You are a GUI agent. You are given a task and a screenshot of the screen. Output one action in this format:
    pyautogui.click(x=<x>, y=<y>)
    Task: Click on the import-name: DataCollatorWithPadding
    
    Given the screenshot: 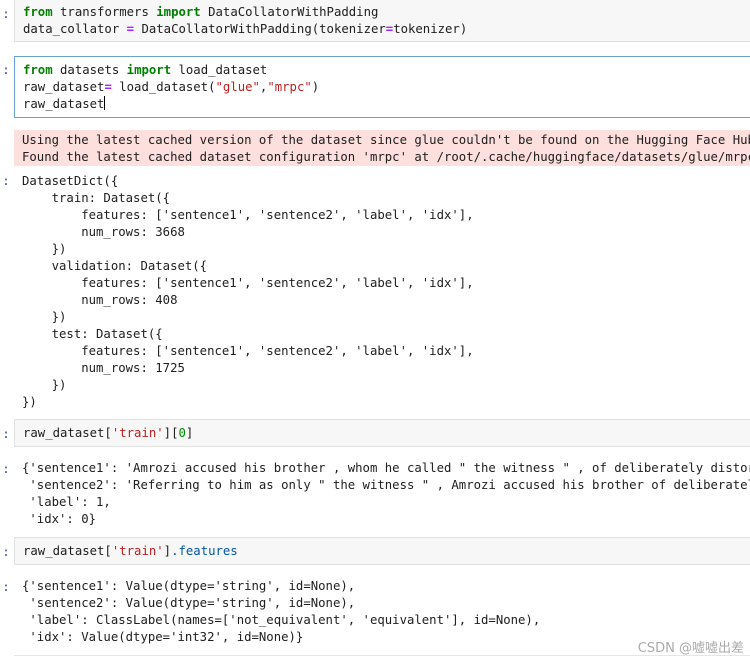 What is the action you would take?
    pyautogui.click(x=289, y=12)
    